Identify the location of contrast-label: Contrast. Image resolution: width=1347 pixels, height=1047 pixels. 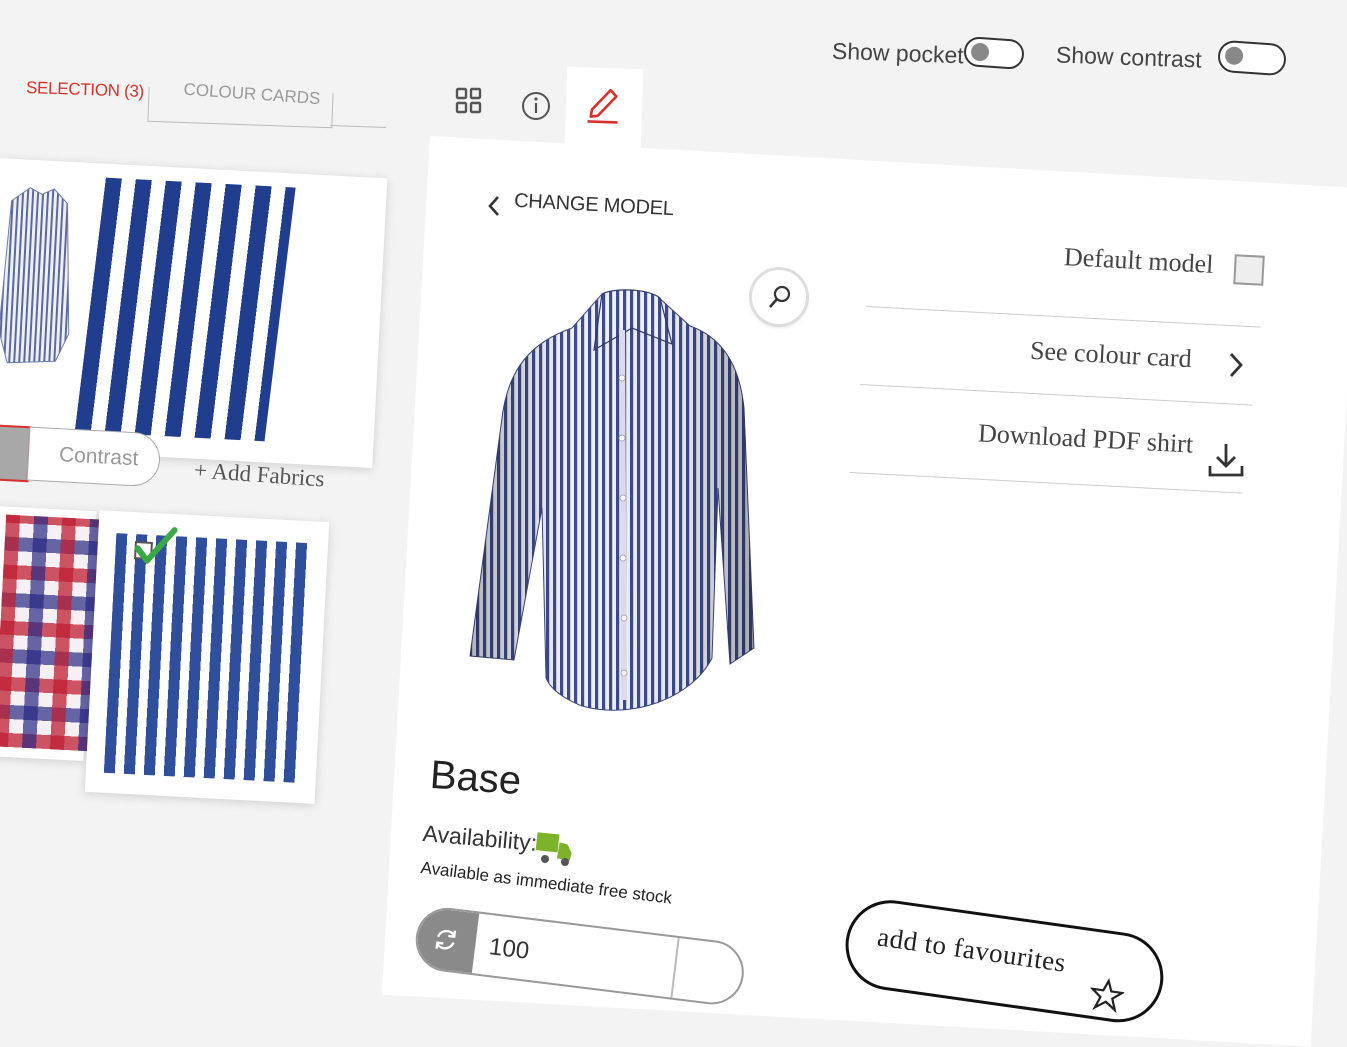
(98, 457).